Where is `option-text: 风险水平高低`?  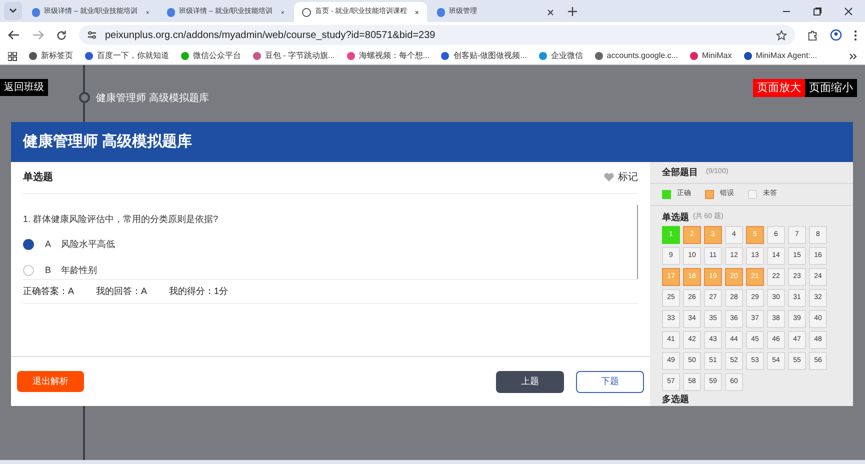 option-text: 风险水平高低 is located at coordinates (88, 244).